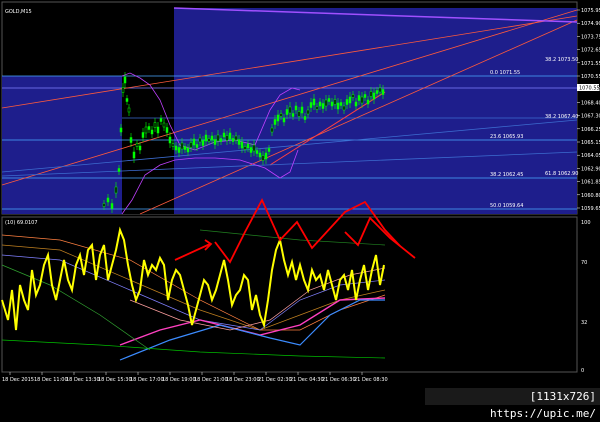 The image size is (600, 422). I want to click on price-tick-label: 1070.55, so click(590, 77).